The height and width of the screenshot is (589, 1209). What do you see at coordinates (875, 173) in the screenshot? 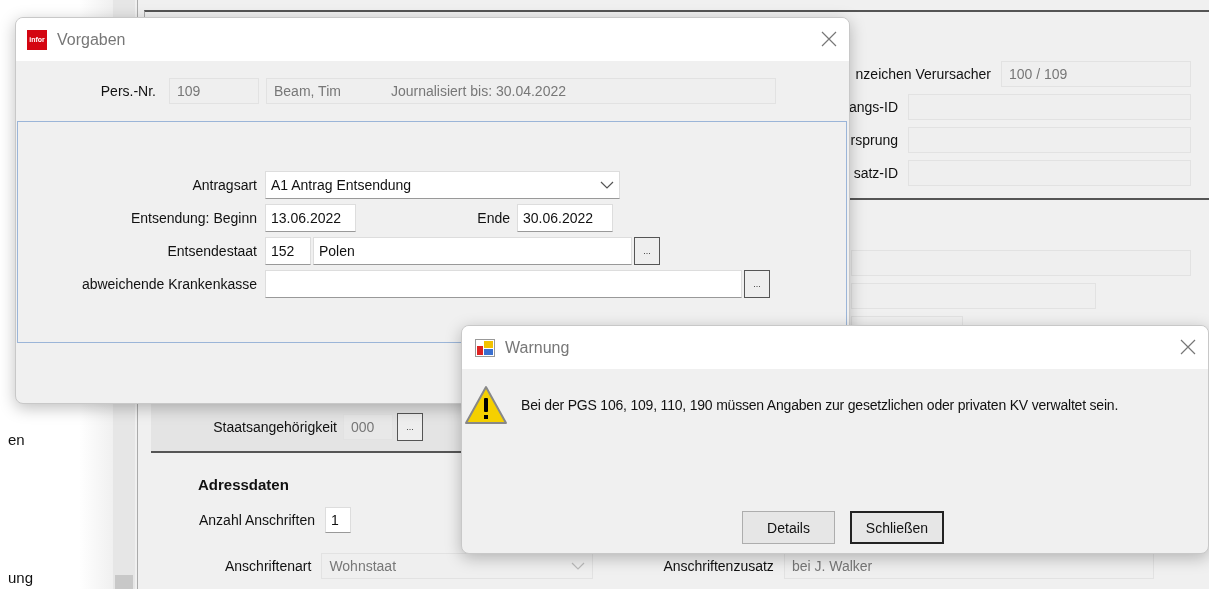
I see `field-label: satz-ID` at bounding box center [875, 173].